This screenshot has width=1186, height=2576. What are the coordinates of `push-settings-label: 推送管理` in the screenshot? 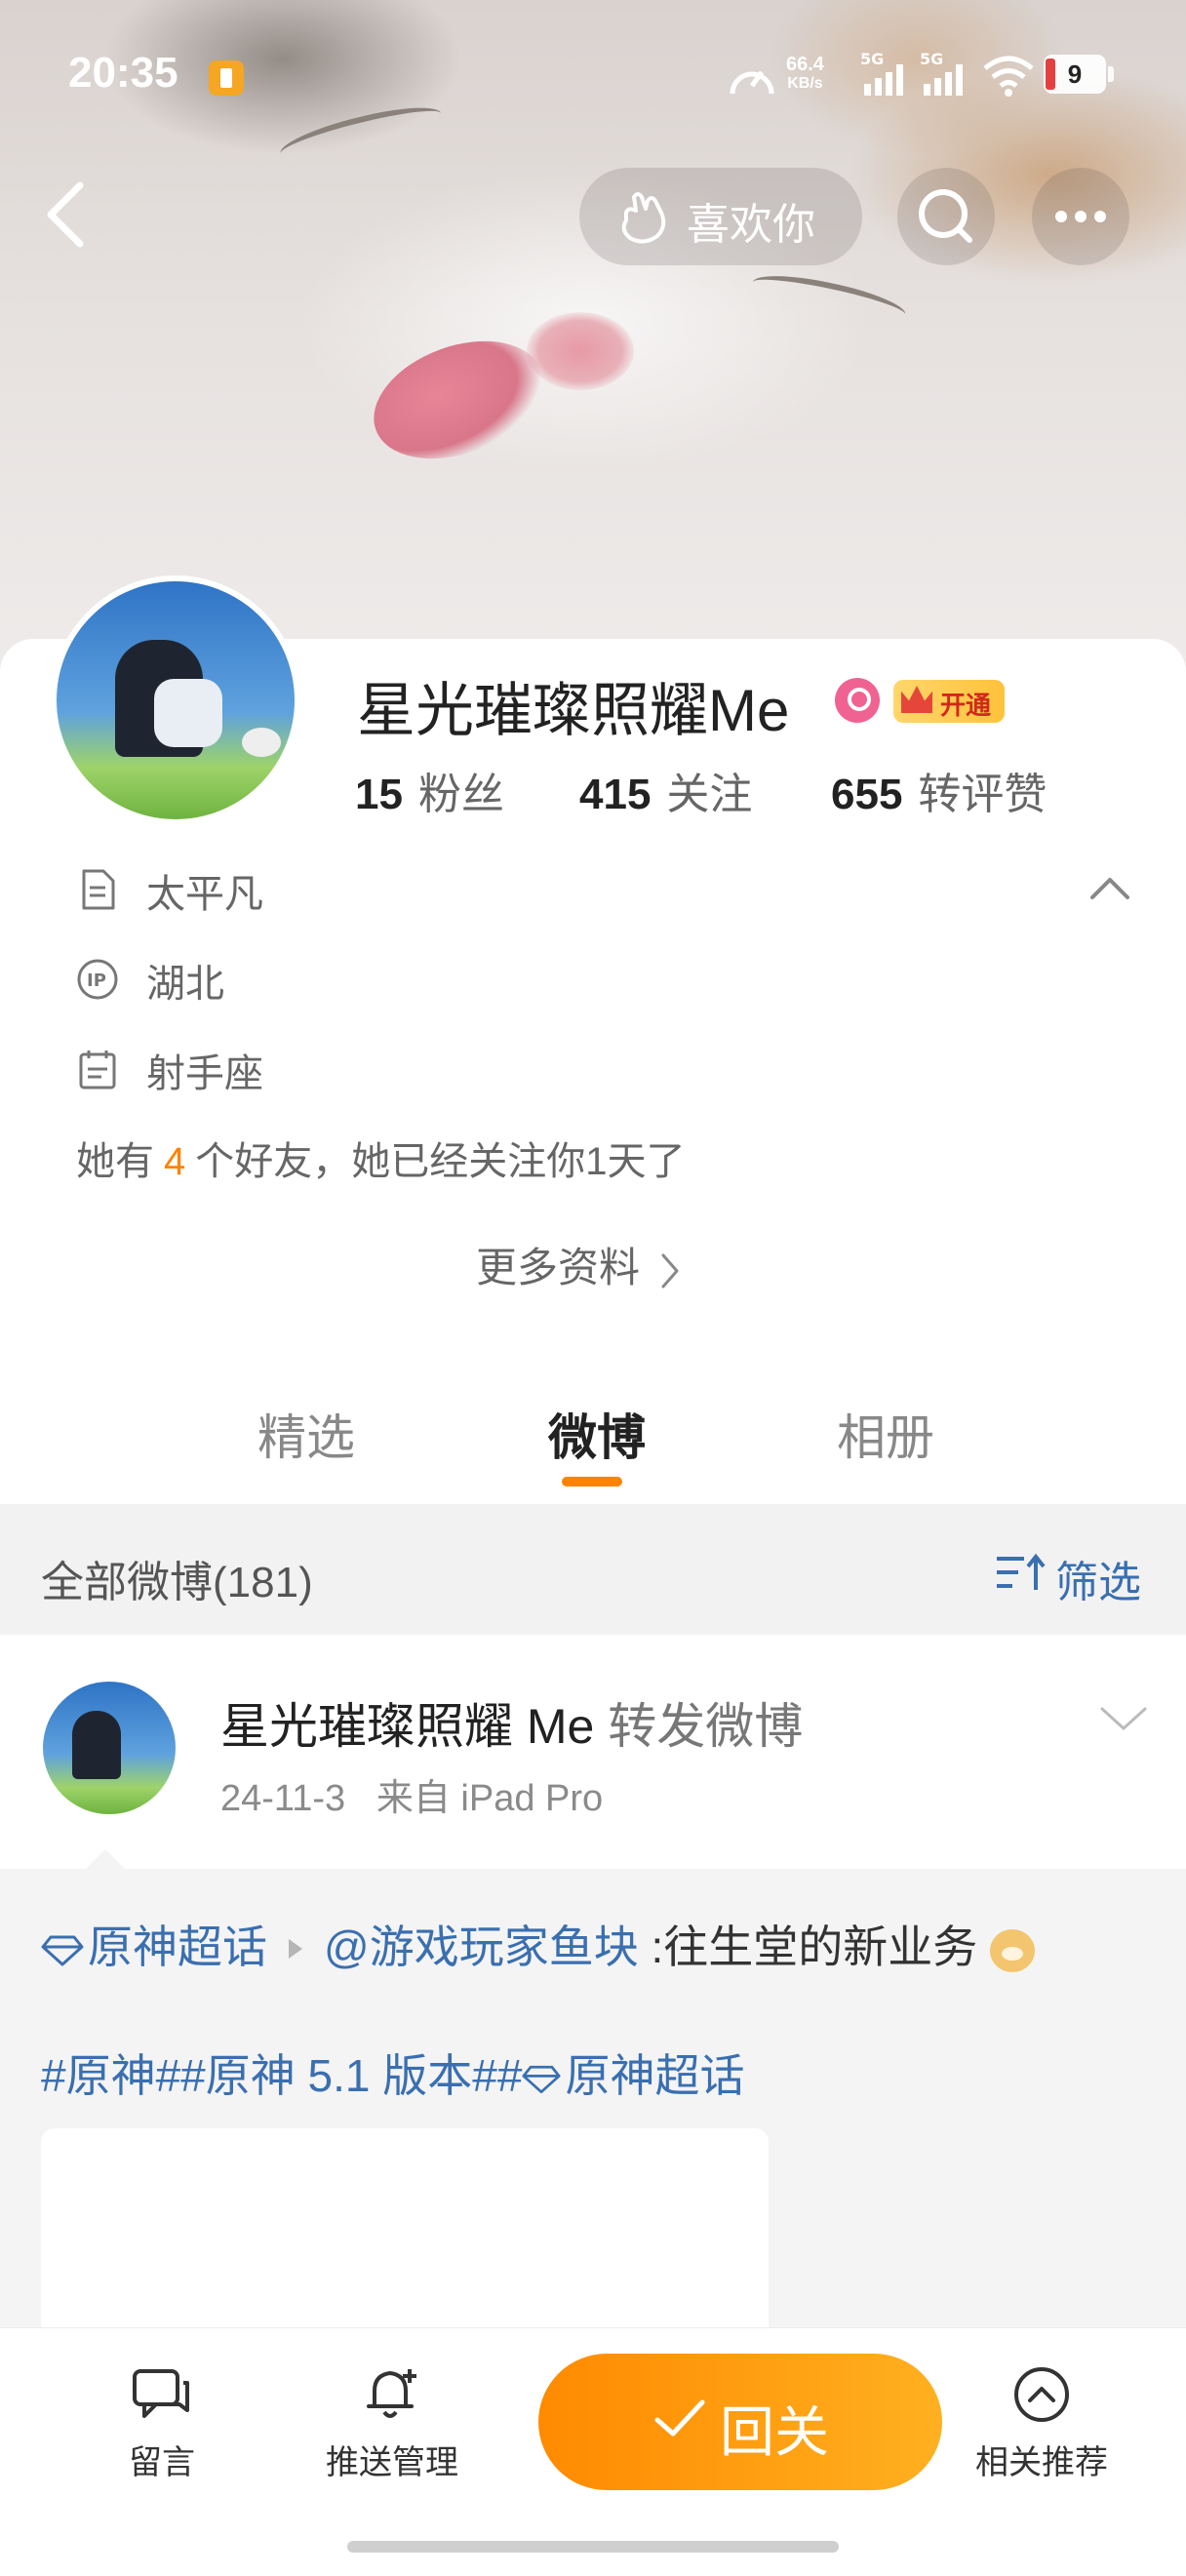 It's located at (392, 2462).